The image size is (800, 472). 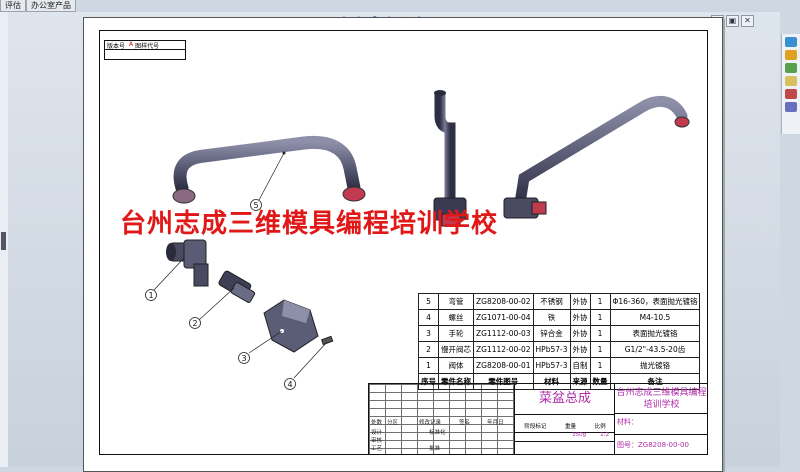 I want to click on bom-cell: 螺丝, so click(x=456, y=317).